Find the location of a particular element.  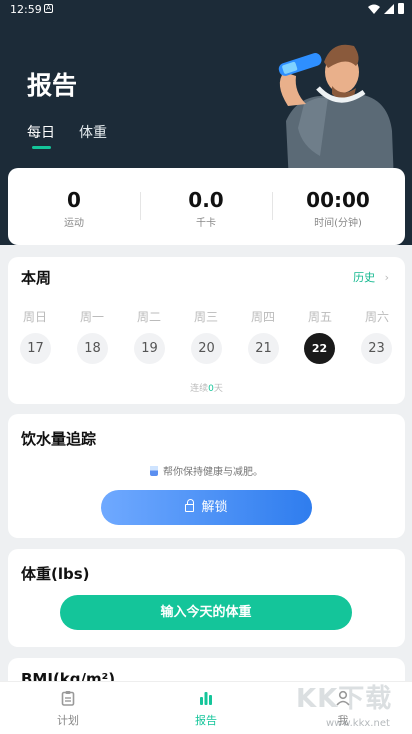

site-watermark: KK下载 www.kkx.net is located at coordinates (354, 706).